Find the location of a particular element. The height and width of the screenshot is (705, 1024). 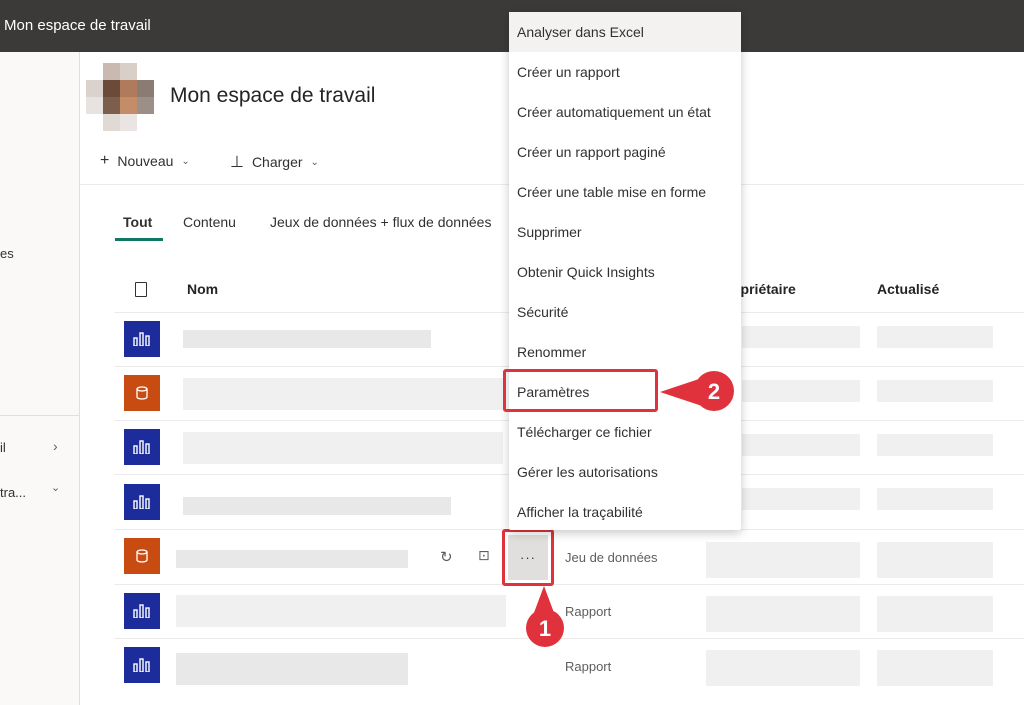

column-header-owner: opriétaire is located at coordinates (764, 289).